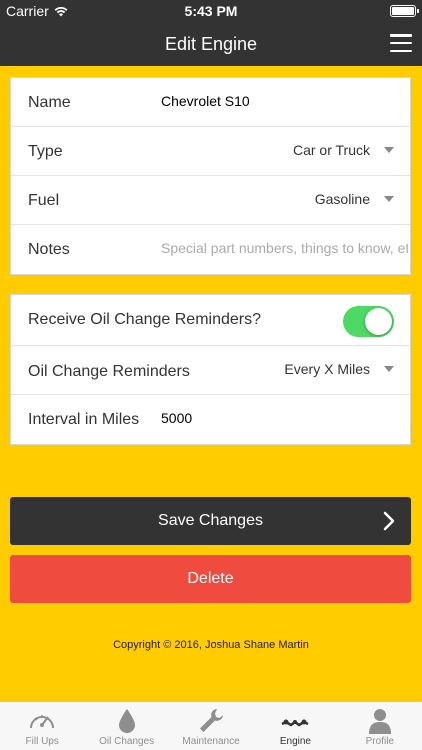  Describe the element at coordinates (331, 150) in the screenshot. I see `type-value: Car or Truck` at that location.